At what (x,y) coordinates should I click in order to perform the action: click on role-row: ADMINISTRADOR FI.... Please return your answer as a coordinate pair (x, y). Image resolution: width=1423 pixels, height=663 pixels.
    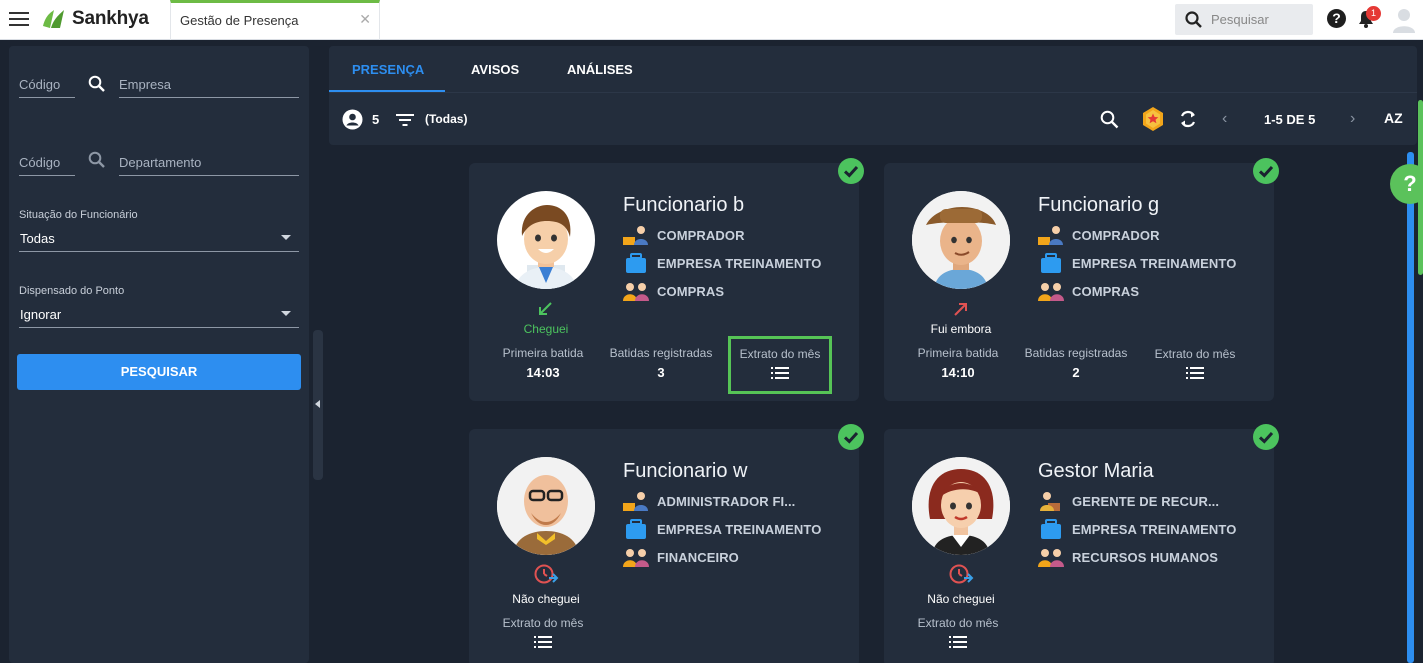
    Looking at the image, I should click on (709, 501).